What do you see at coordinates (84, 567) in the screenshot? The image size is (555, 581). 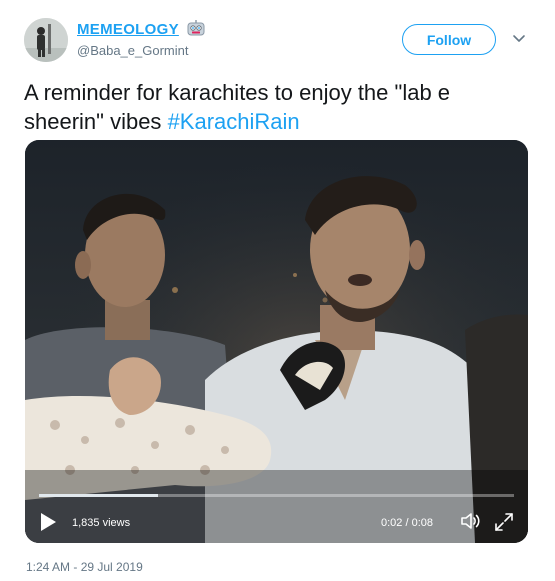 I see `tweet-timestamp: 1:24 AM - 29 Jul 2019` at bounding box center [84, 567].